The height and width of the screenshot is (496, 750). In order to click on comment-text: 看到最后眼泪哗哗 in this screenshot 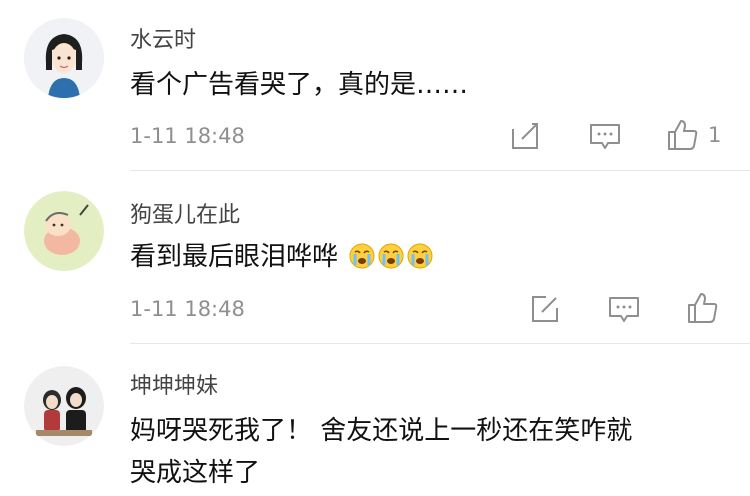, I will do `click(431, 257)`.